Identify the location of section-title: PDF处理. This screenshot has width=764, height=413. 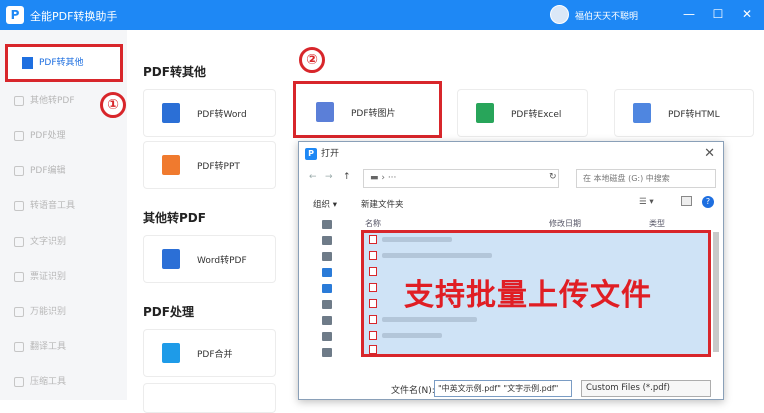
(168, 312).